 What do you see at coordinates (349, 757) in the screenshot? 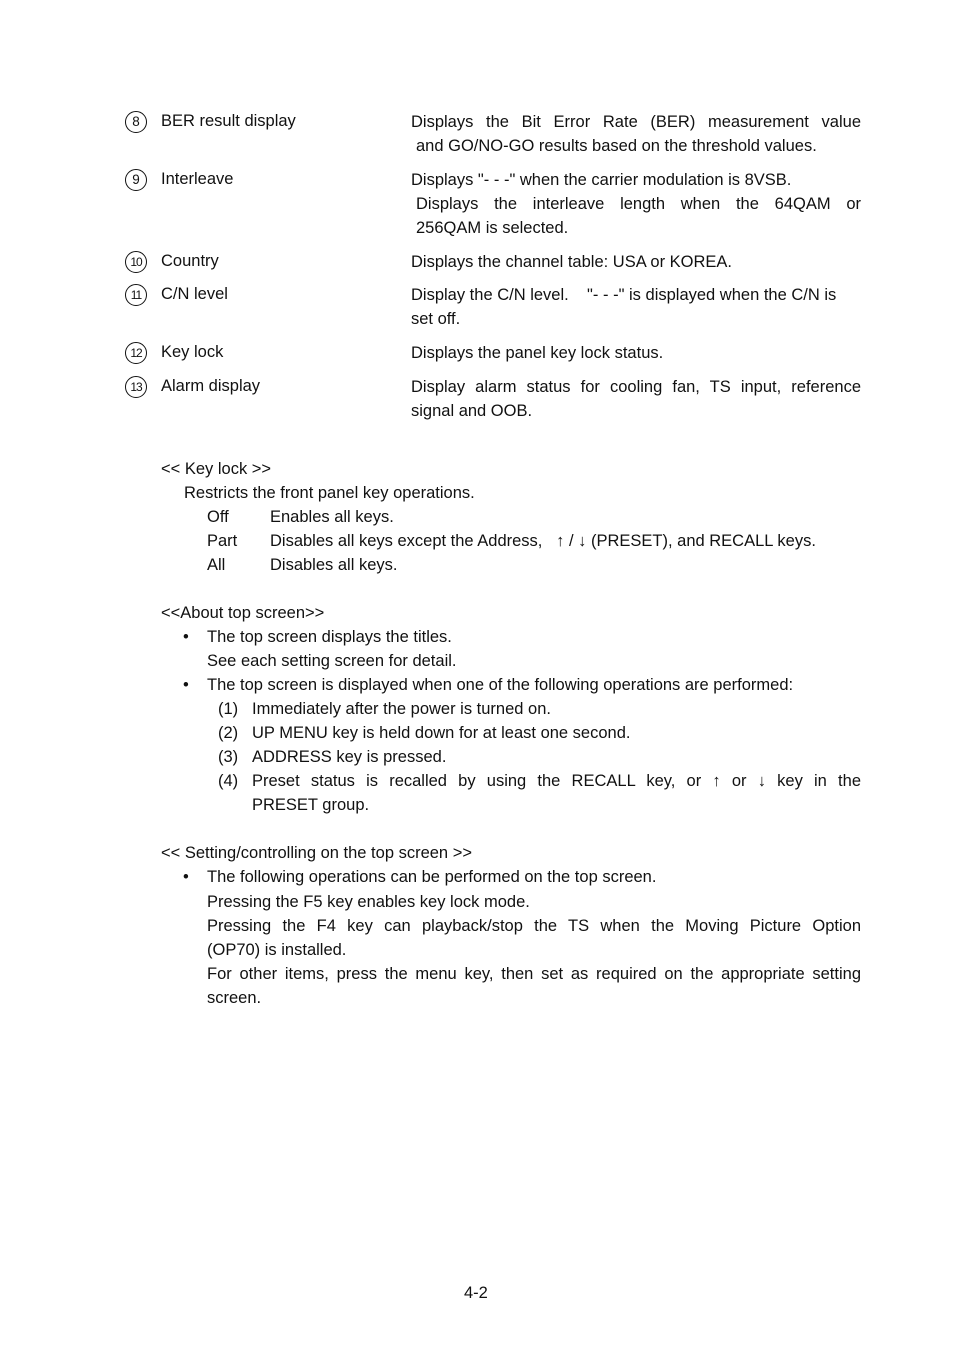
I see `step-text: ADDRESS key is pressed.` at bounding box center [349, 757].